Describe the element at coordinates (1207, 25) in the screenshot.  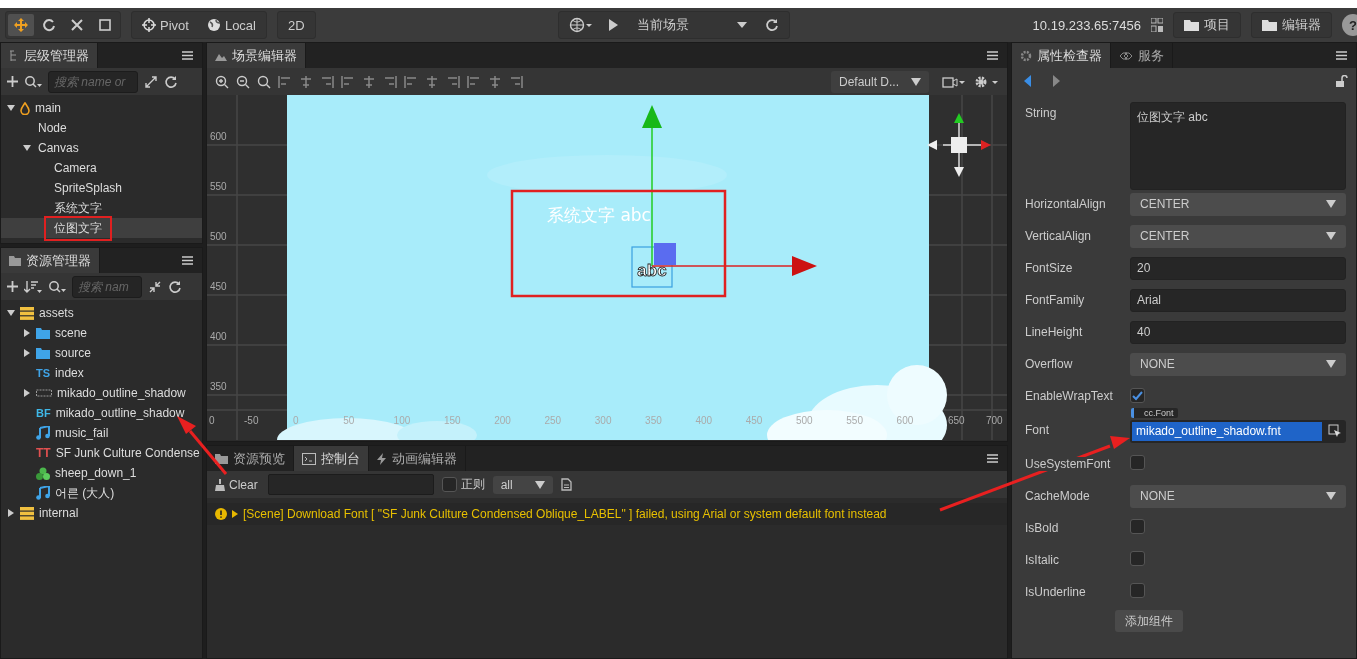
I see `project-button: 项目` at that location.